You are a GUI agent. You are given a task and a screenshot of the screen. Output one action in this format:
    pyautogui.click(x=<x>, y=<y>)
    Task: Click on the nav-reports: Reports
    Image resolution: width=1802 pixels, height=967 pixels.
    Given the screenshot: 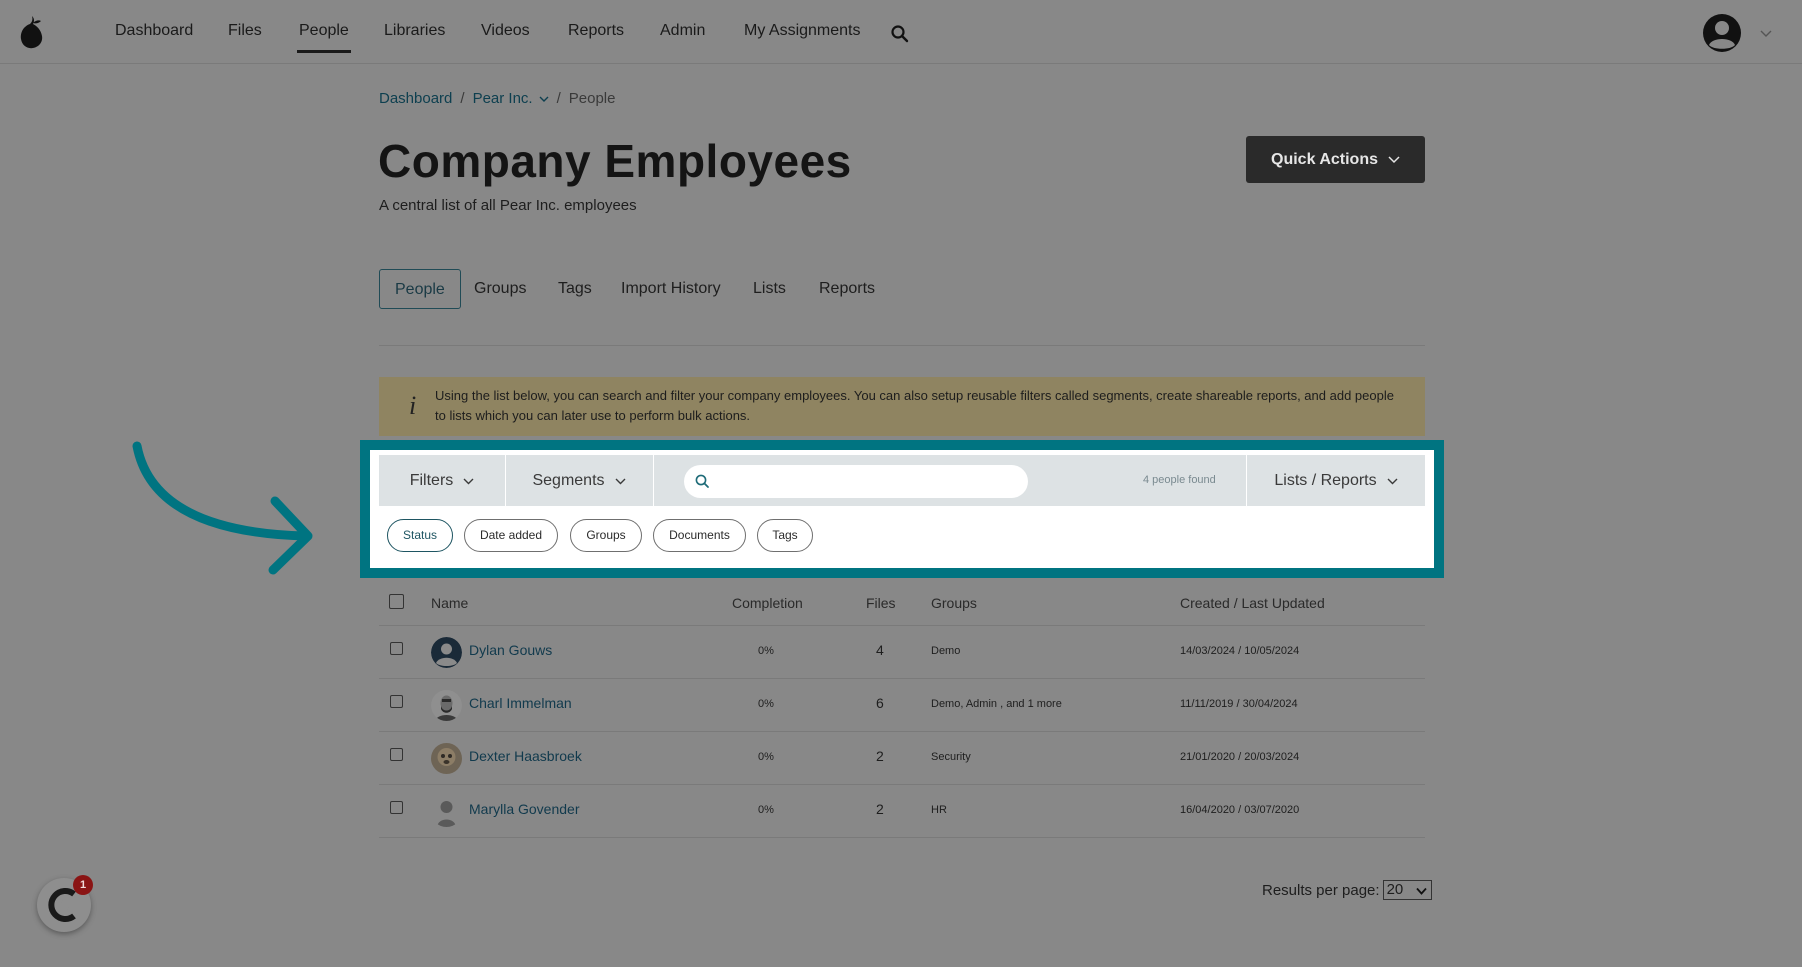 What is the action you would take?
    pyautogui.click(x=596, y=31)
    